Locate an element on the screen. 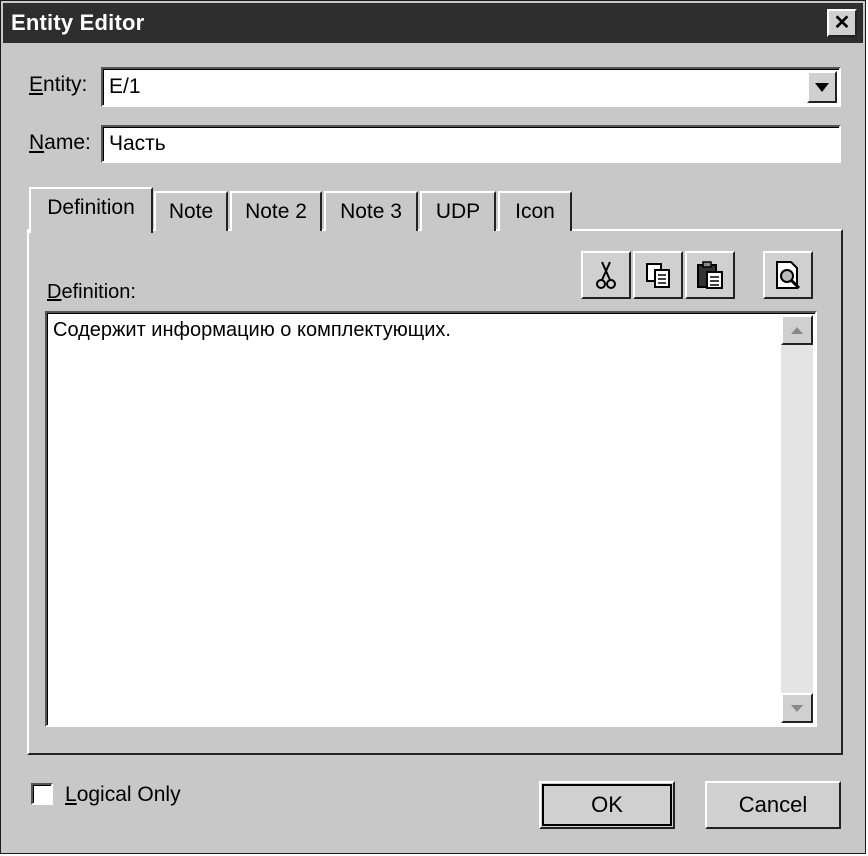 The image size is (868, 856). definition-text: Содержит информацию о комплектующих. is located at coordinates (252, 330).